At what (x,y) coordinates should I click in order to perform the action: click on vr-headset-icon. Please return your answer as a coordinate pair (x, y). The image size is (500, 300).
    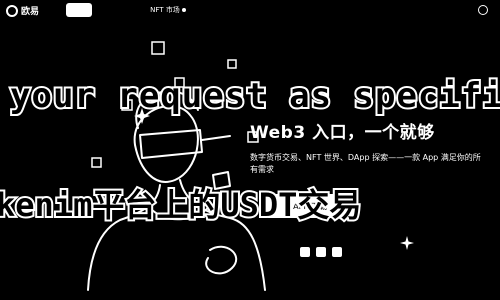
    Looking at the image, I should click on (171, 144).